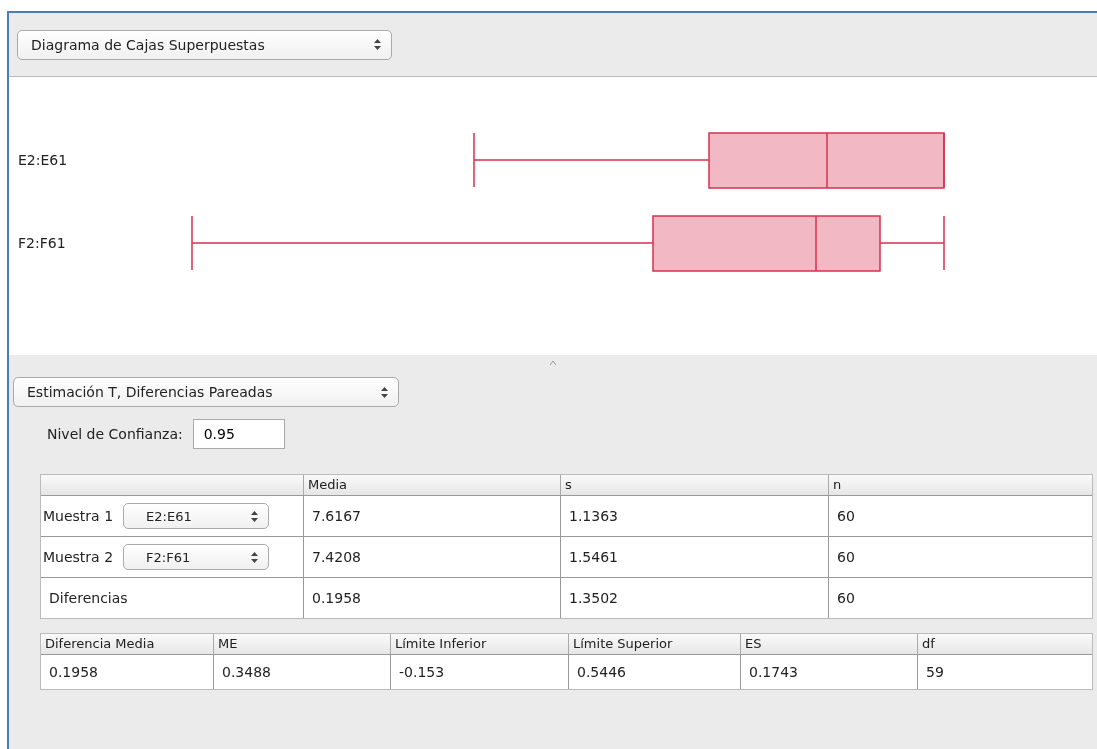  What do you see at coordinates (78, 557) in the screenshot?
I see `sample-label: Muestra 2` at bounding box center [78, 557].